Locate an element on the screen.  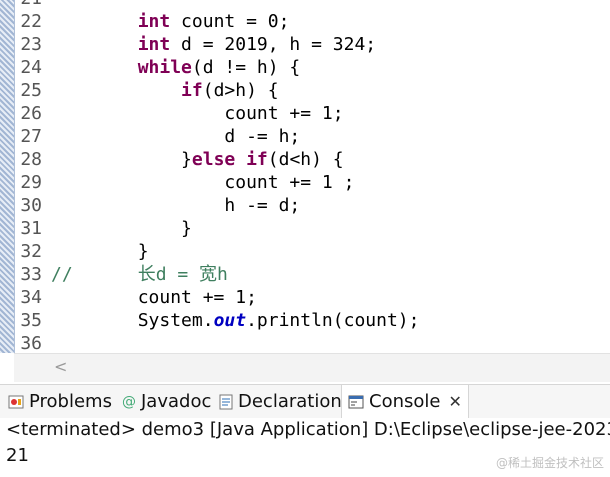
code-token: d -= h; is located at coordinates (176, 136).